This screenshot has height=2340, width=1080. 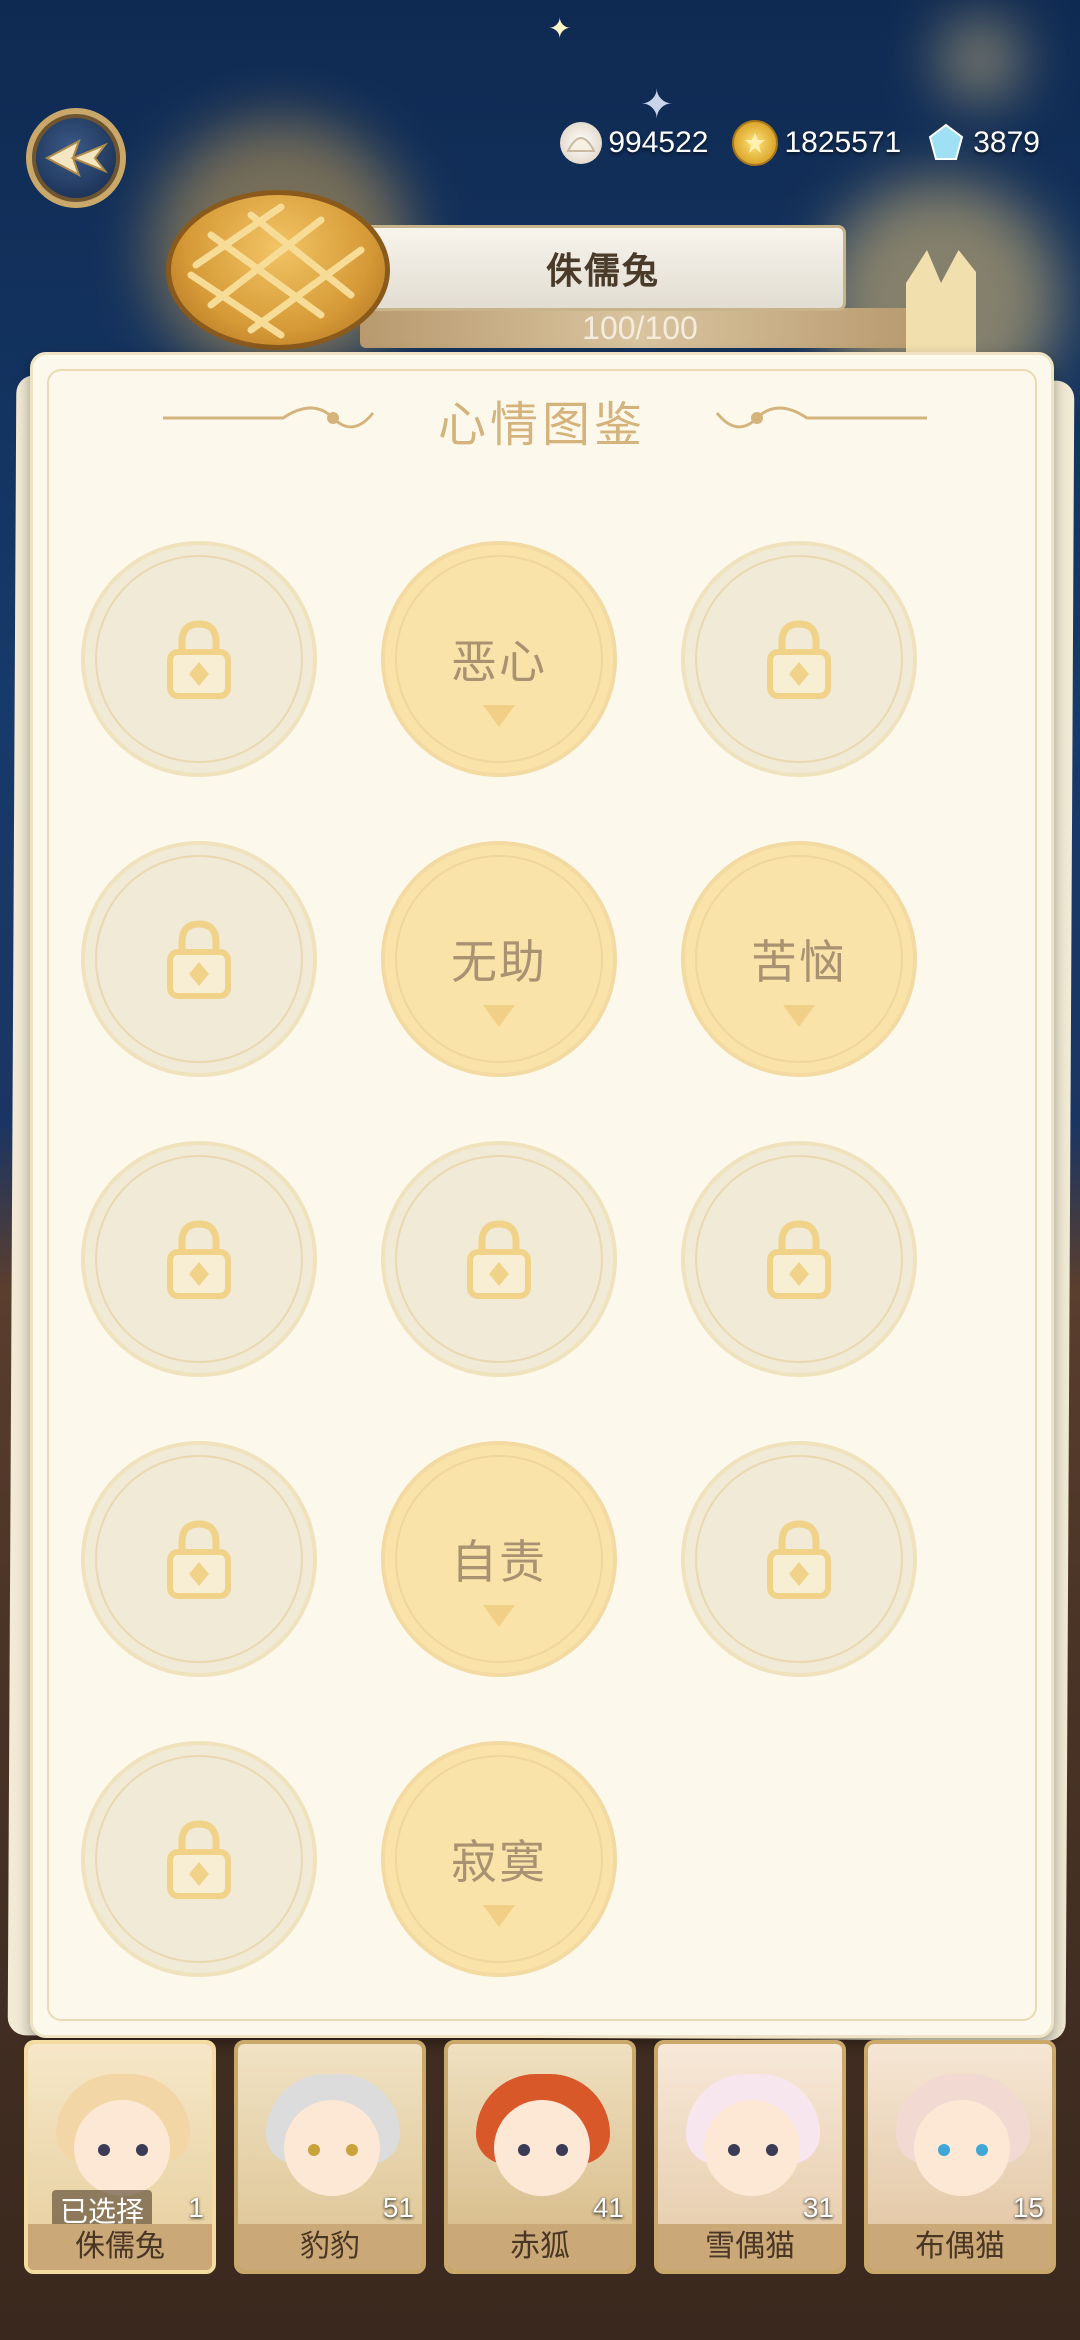 I want to click on character-level: 51, so click(x=398, y=2207).